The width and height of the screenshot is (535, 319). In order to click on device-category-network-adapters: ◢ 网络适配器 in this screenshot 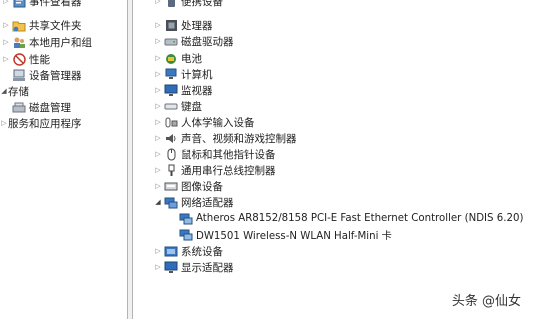, I will do `click(194, 202)`.